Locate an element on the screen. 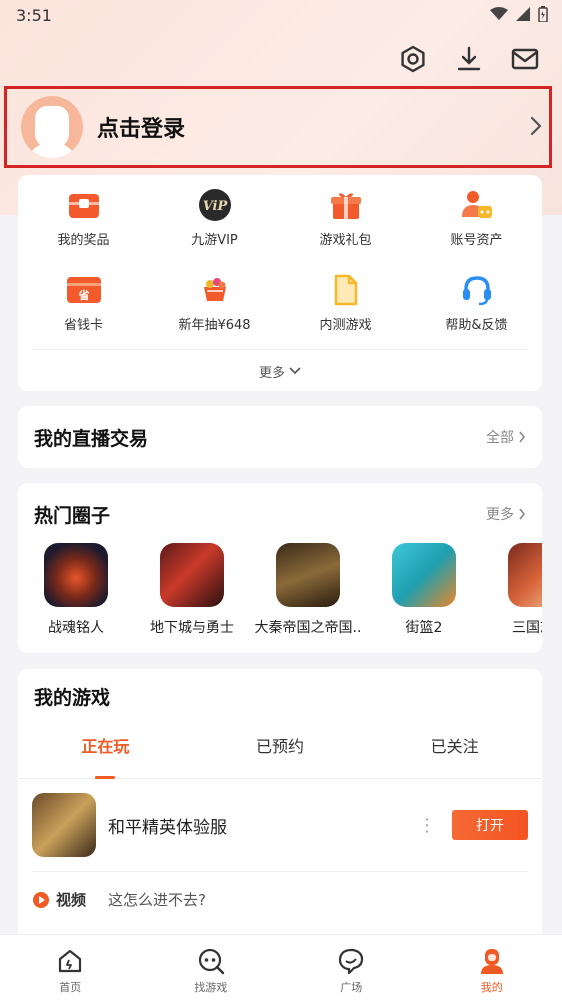 This screenshot has width=562, height=1005. live-trade-title: 我的直播交易 is located at coordinates (91, 438).